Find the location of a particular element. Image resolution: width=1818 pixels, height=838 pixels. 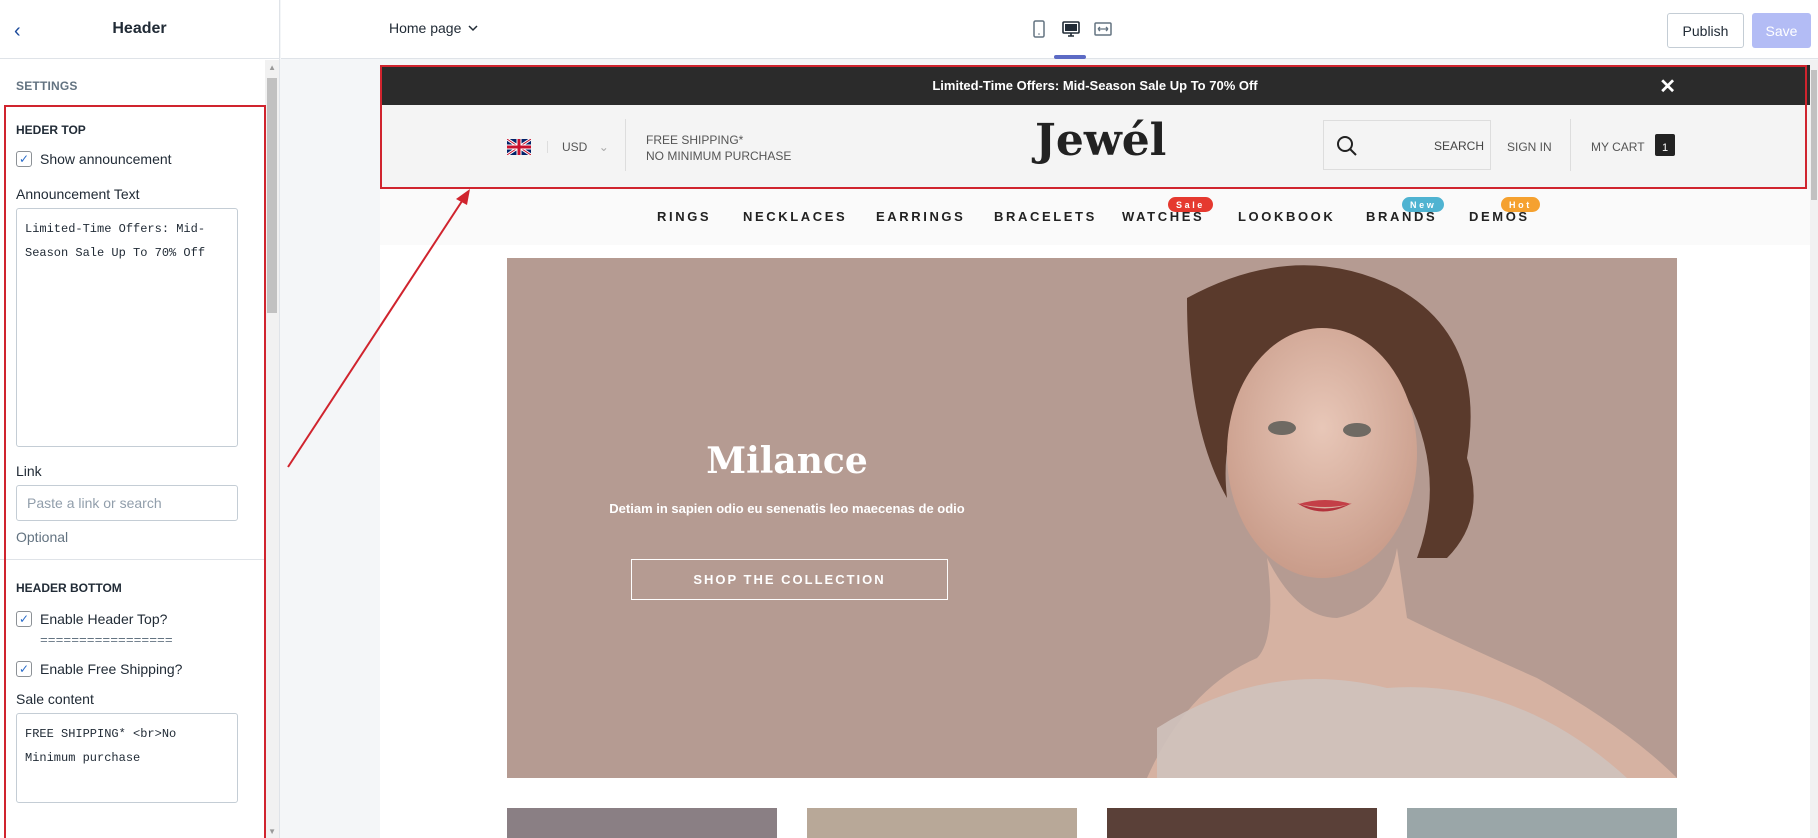

nav-item-lookbook: LOOKBOOK is located at coordinates (1286, 216).